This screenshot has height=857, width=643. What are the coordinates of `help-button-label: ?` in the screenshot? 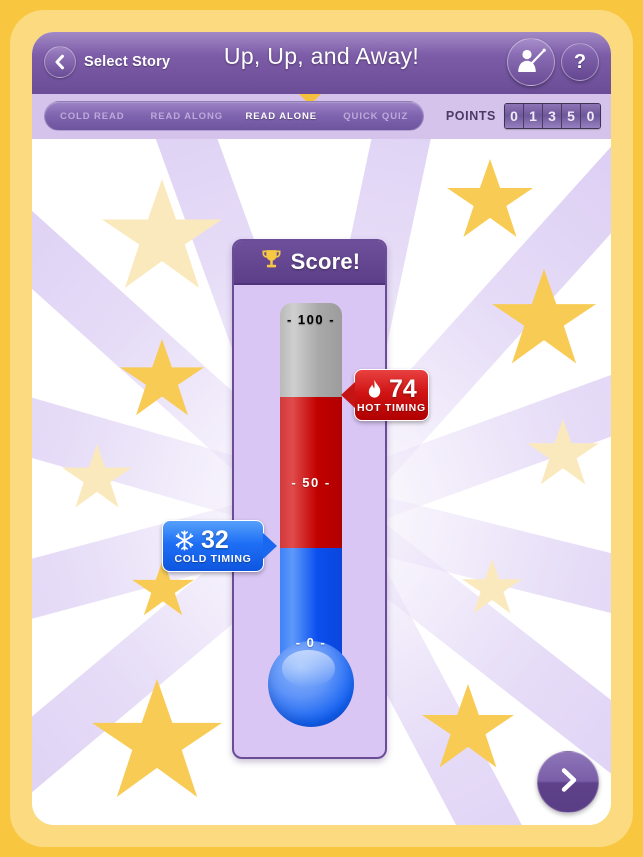 It's located at (580, 62).